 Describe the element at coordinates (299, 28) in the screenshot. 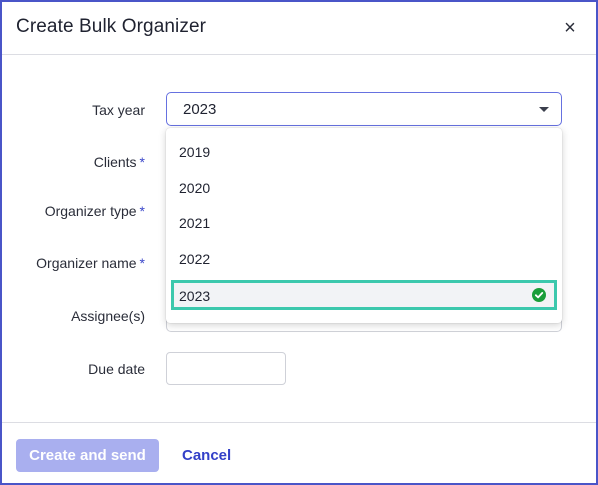

I see `dialog-header: Create Bulk Organizer ×` at that location.